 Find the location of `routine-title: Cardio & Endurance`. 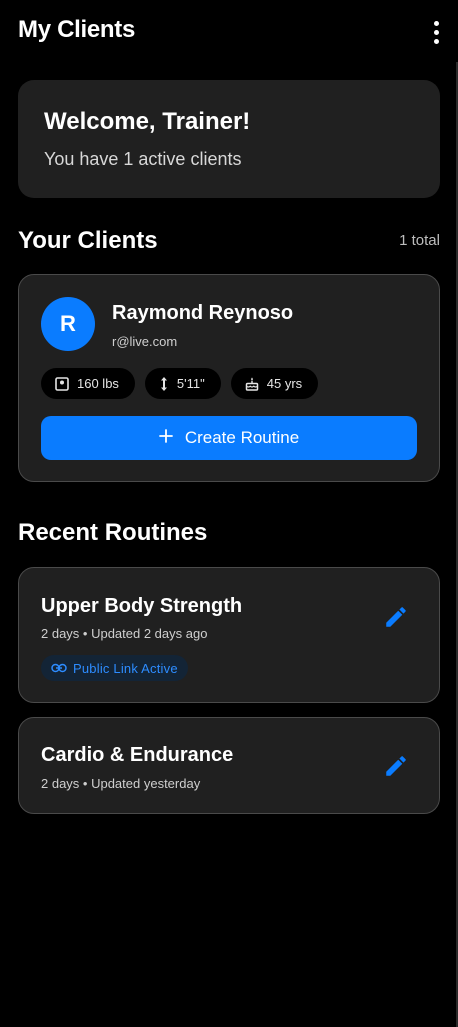

routine-title: Cardio & Endurance is located at coordinates (137, 755).